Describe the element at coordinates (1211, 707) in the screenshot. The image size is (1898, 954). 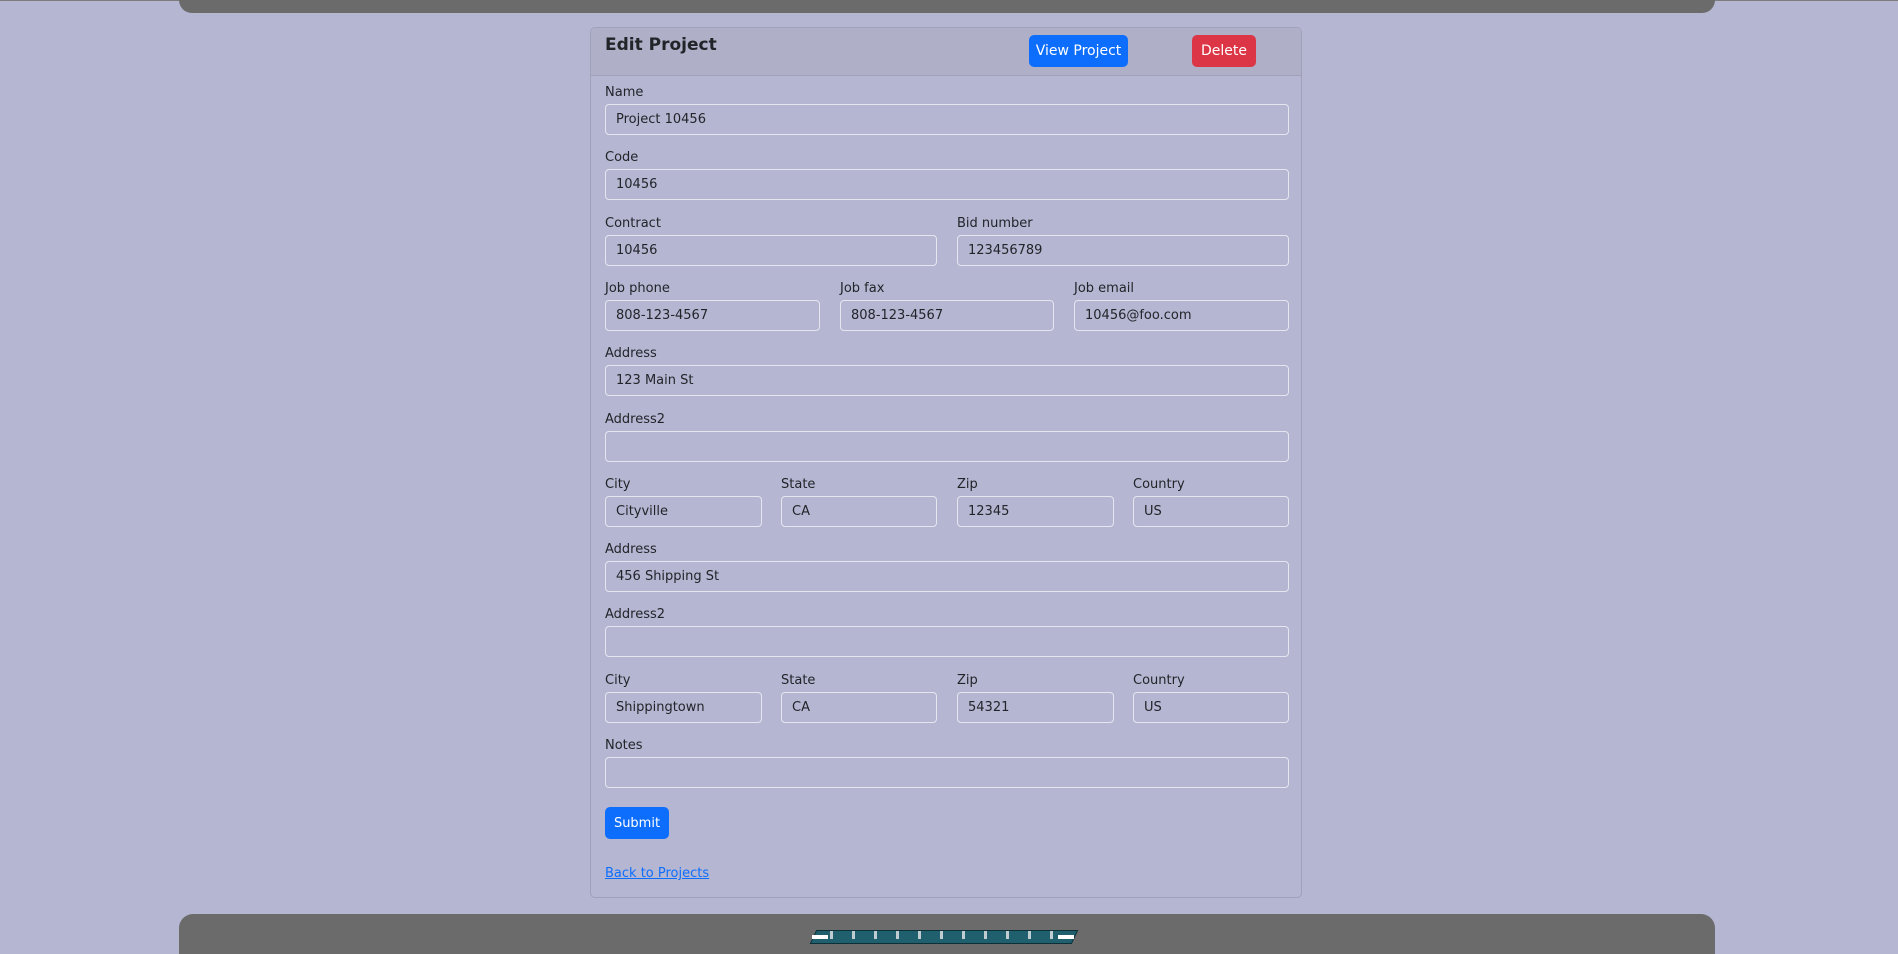
I see `shipping-country-input` at that location.